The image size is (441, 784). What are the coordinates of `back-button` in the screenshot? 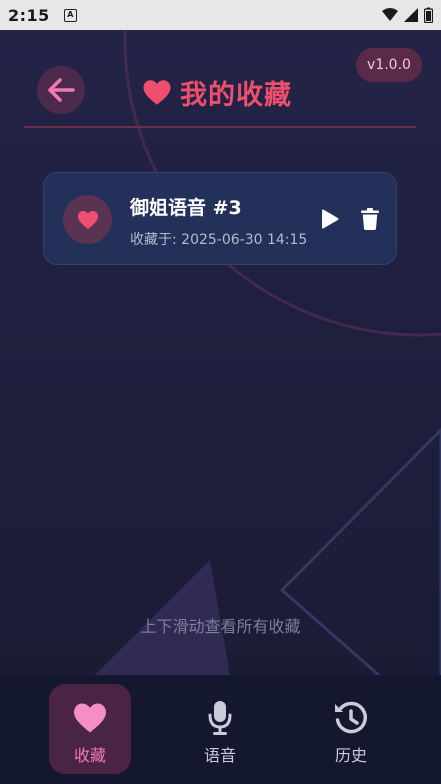 It's located at (61, 90).